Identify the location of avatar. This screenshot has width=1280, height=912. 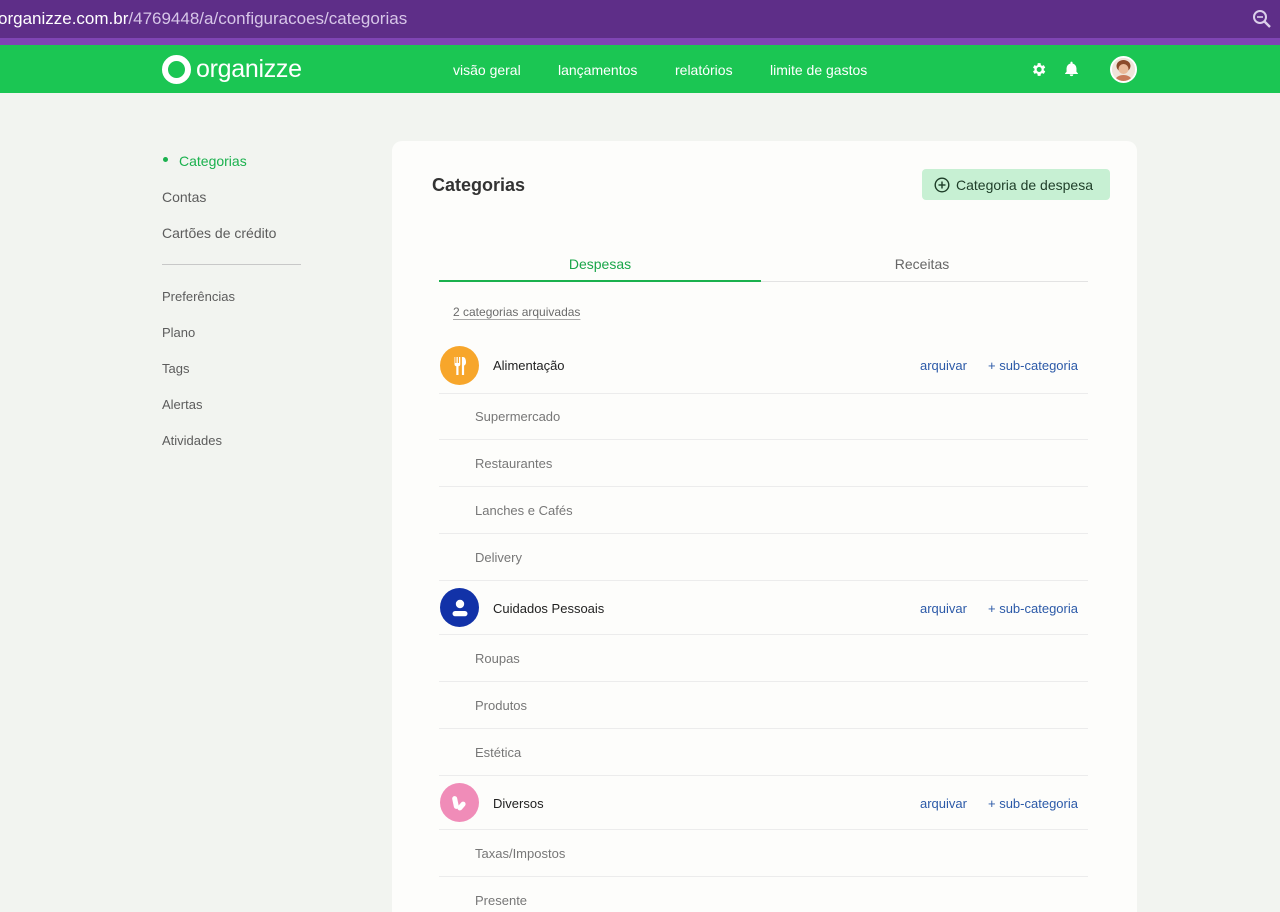
(1123, 69).